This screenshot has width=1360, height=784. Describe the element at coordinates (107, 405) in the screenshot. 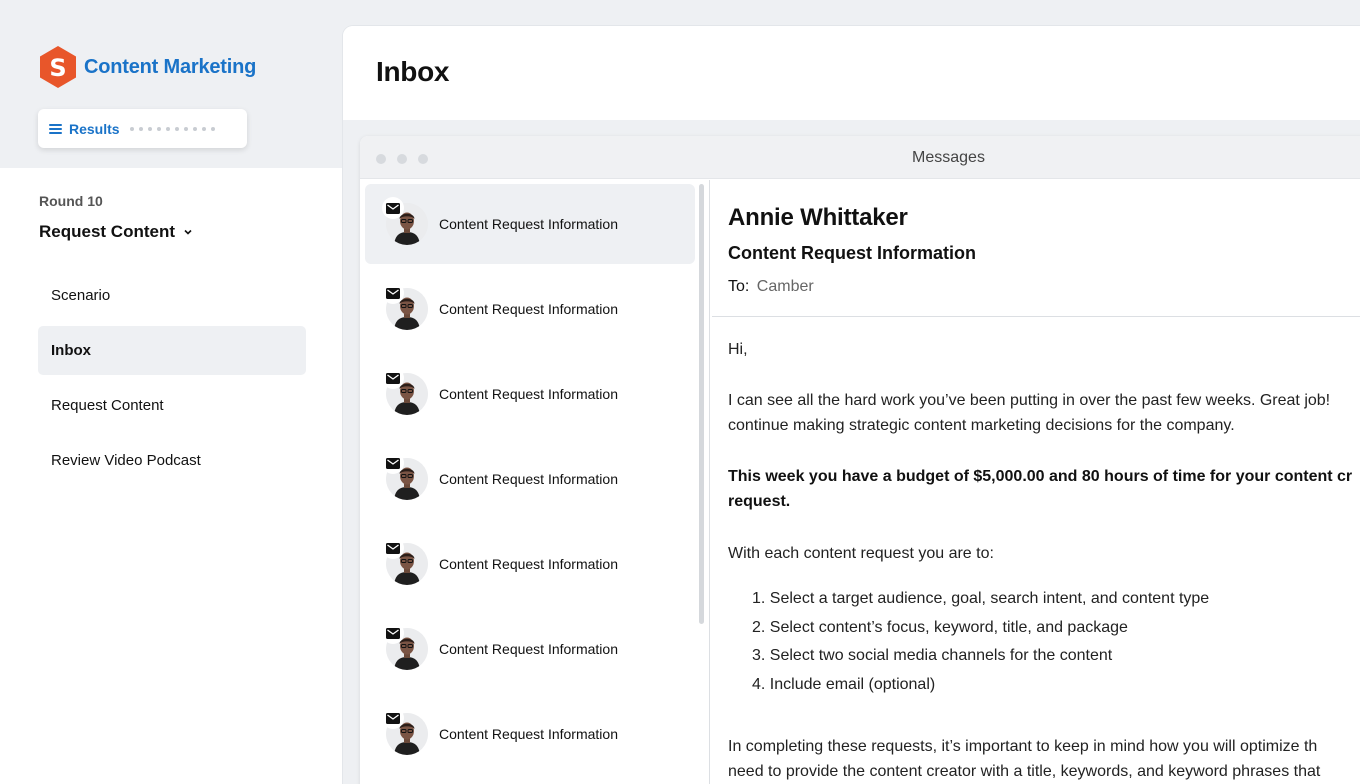

I see `sidebar-item-label: Request Content` at that location.